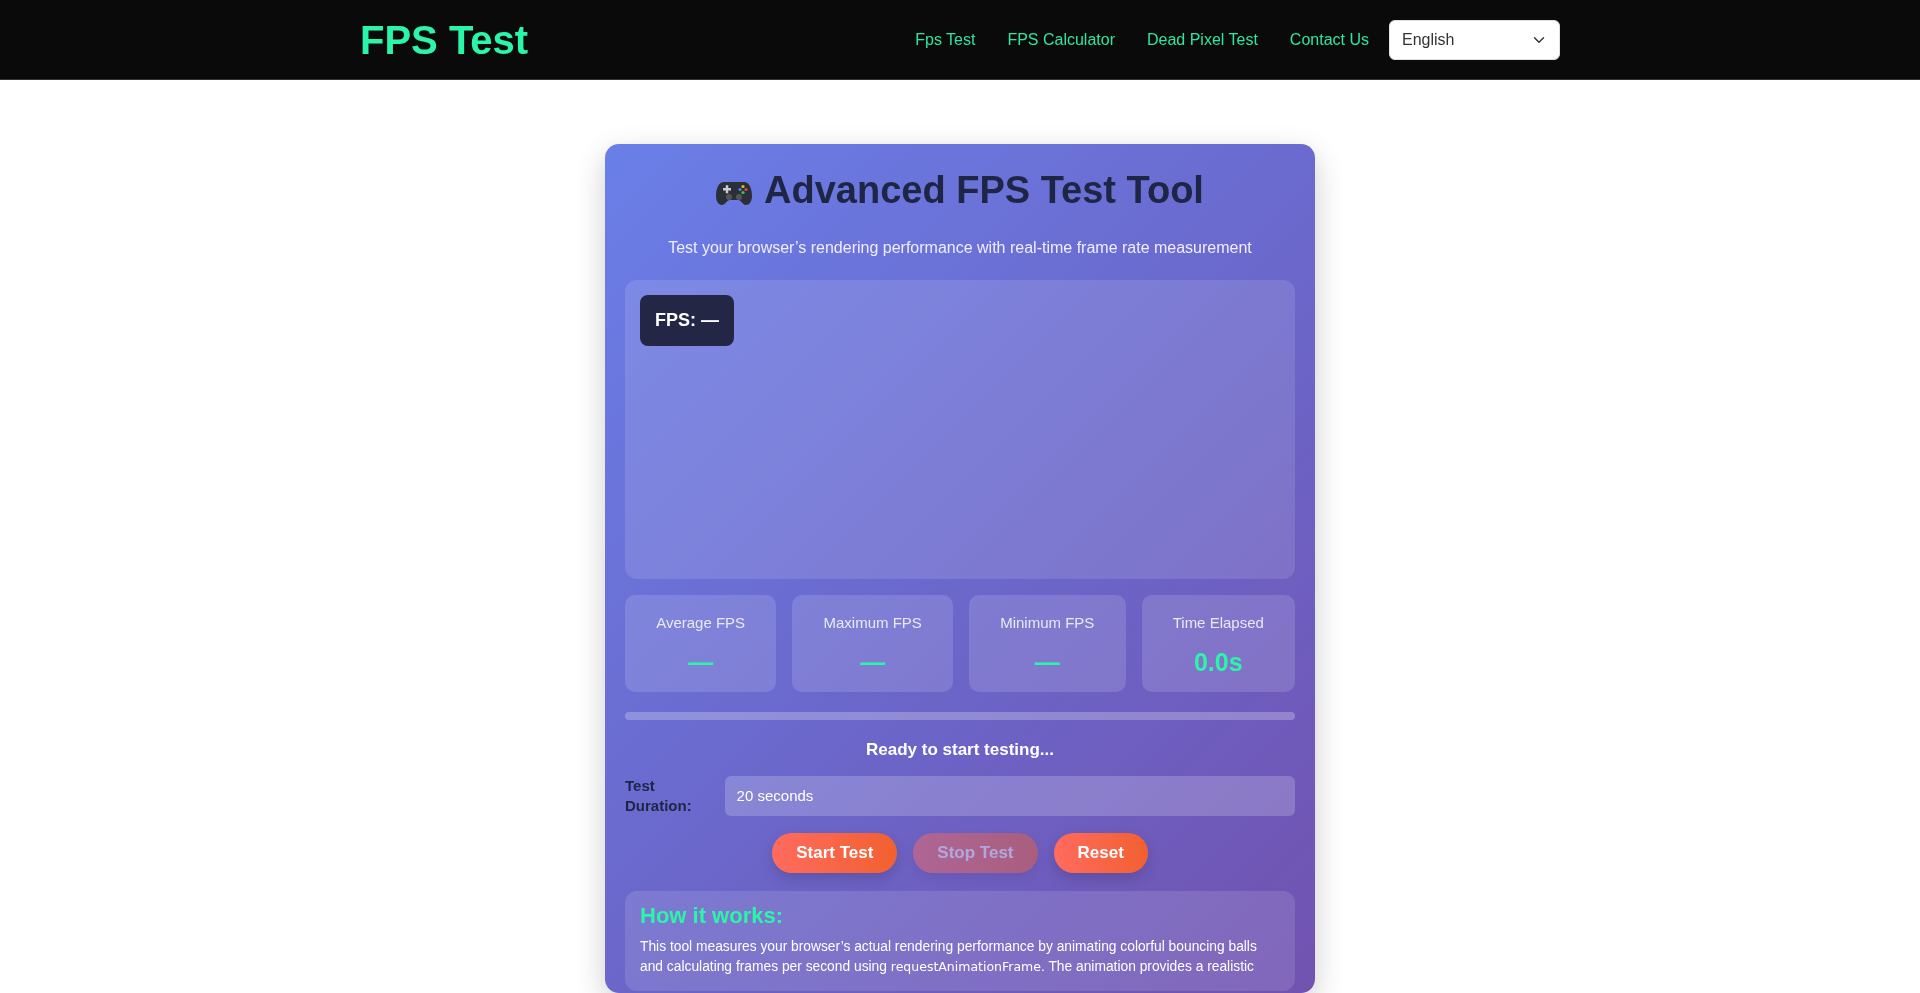 The width and height of the screenshot is (1920, 993). Describe the element at coordinates (984, 190) in the screenshot. I see `tool-title: Advanced FPS Test Tool` at that location.